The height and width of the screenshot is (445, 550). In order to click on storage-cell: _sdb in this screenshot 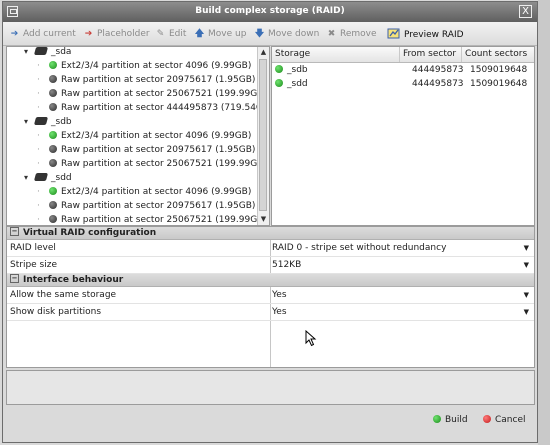, I will do `click(297, 70)`.